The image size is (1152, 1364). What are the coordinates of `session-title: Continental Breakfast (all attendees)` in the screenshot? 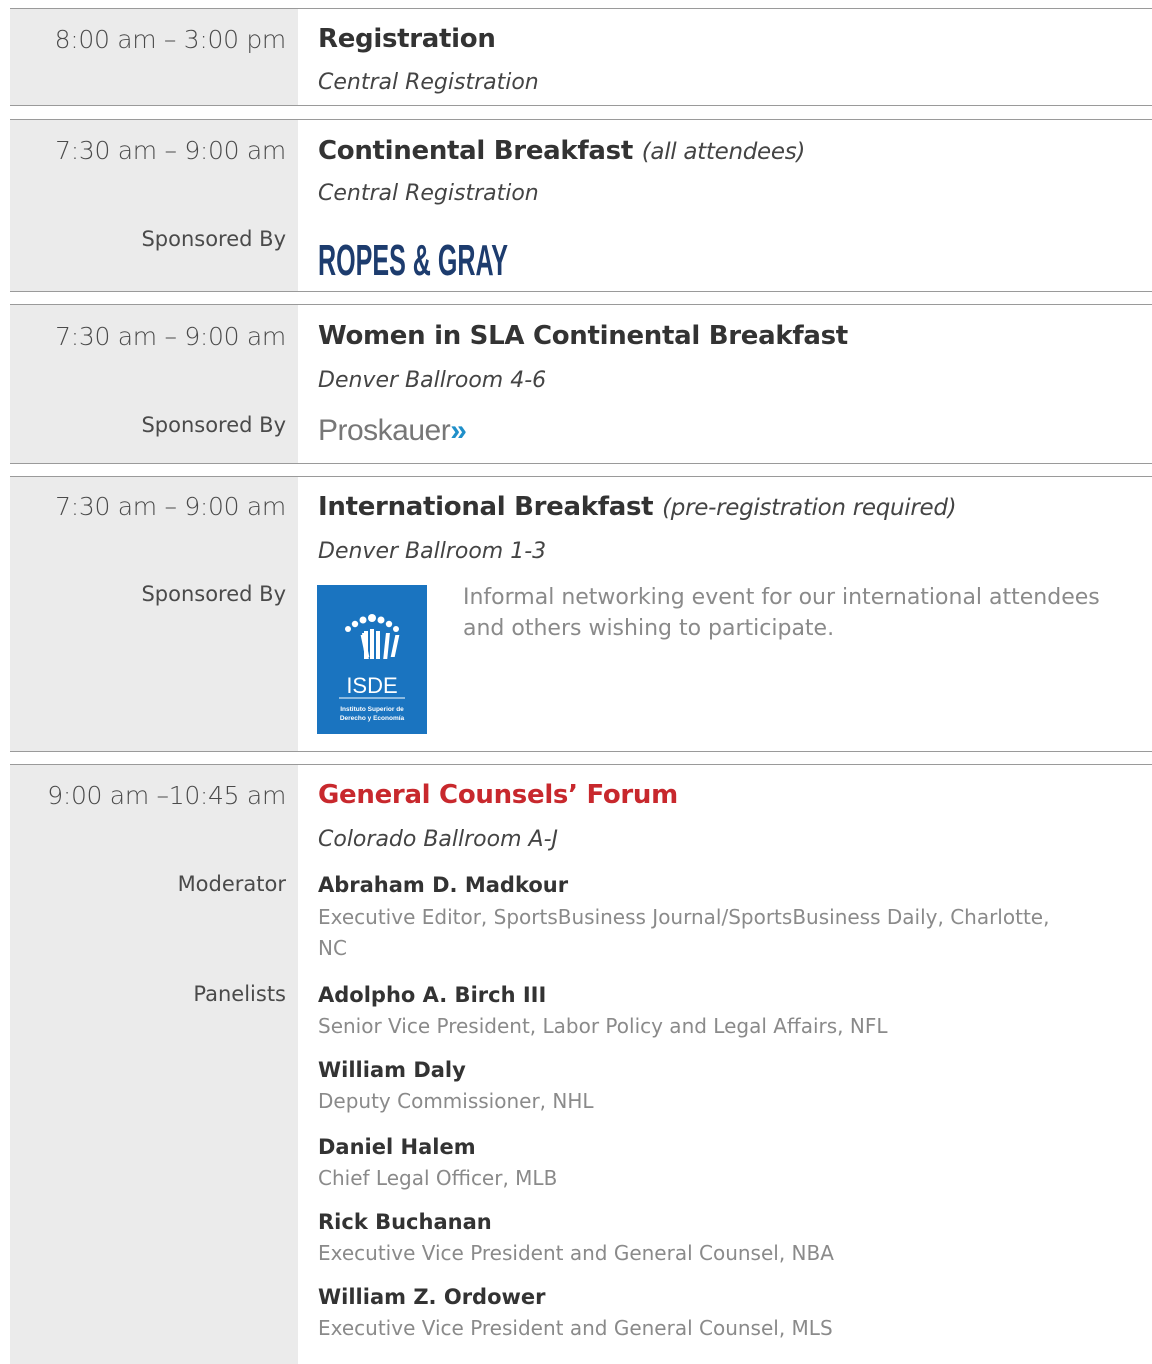 It's located at (561, 151).